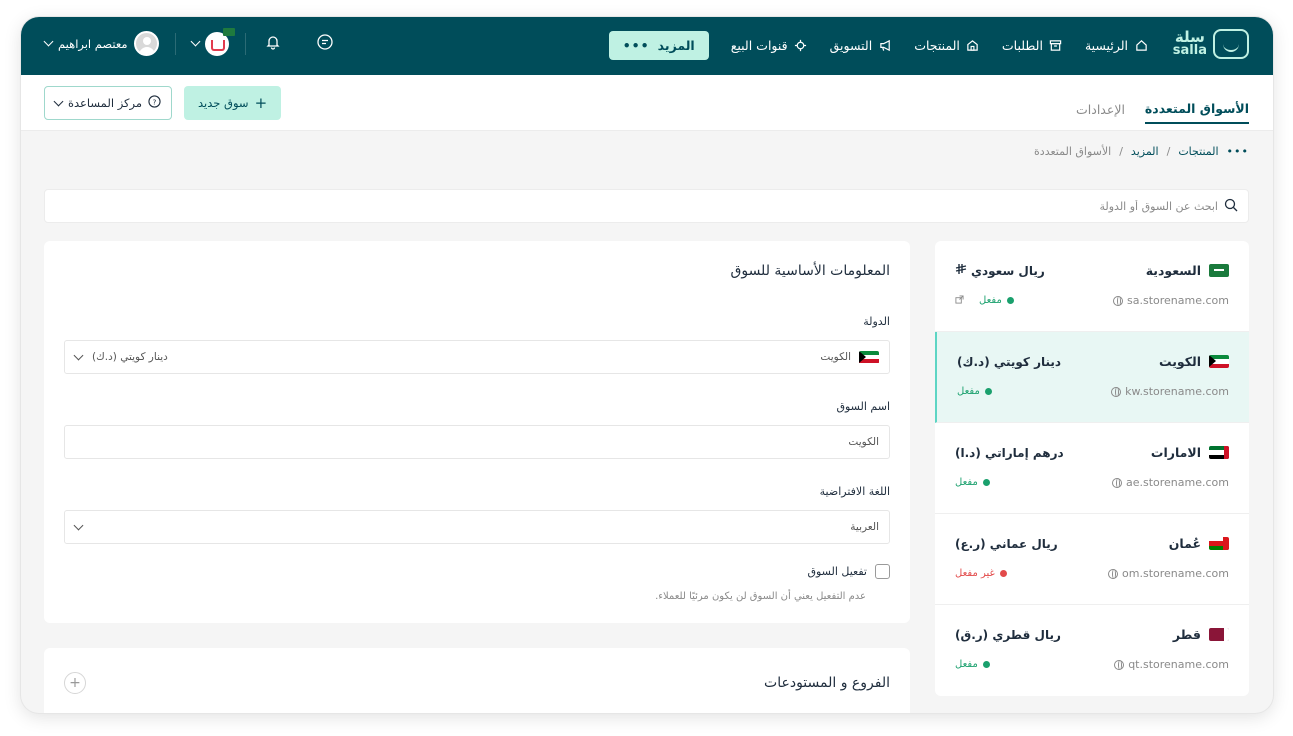 This screenshot has width=1293, height=736. I want to click on breadcrumb-dots-icon: •••, so click(1238, 151).